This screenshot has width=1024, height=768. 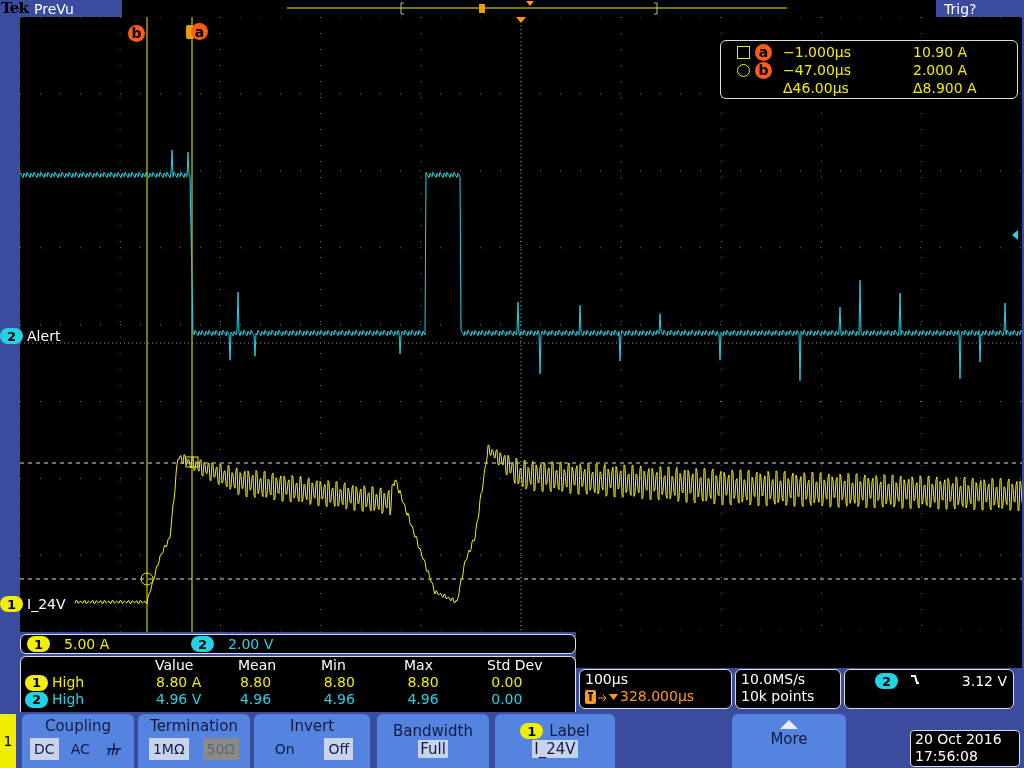 I want to click on cursor-time: −47.00µs, so click(x=817, y=70).